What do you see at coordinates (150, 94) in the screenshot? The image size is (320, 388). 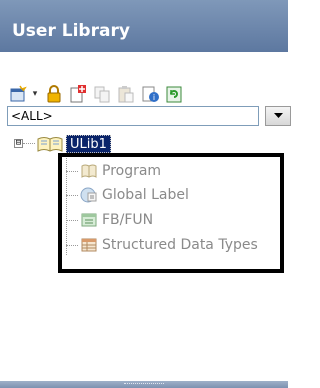 I see `properties-icon: i` at bounding box center [150, 94].